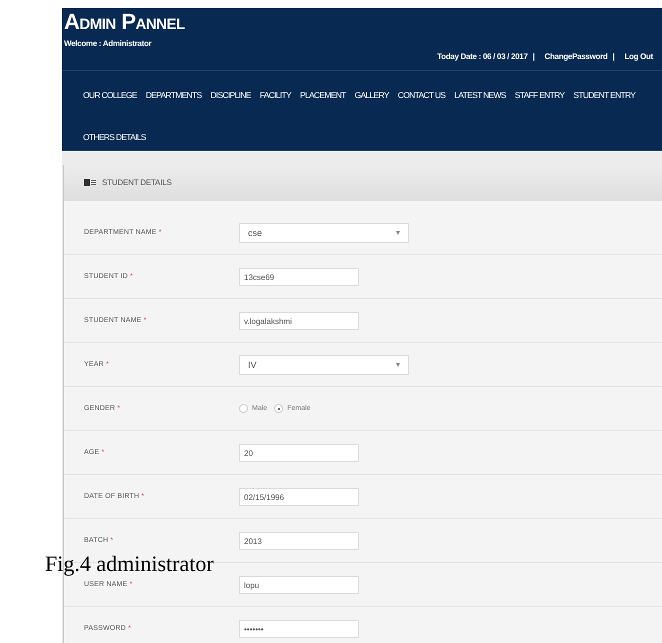  Describe the element at coordinates (230, 95) in the screenshot. I see `nav-link: DISCIPLINE` at that location.